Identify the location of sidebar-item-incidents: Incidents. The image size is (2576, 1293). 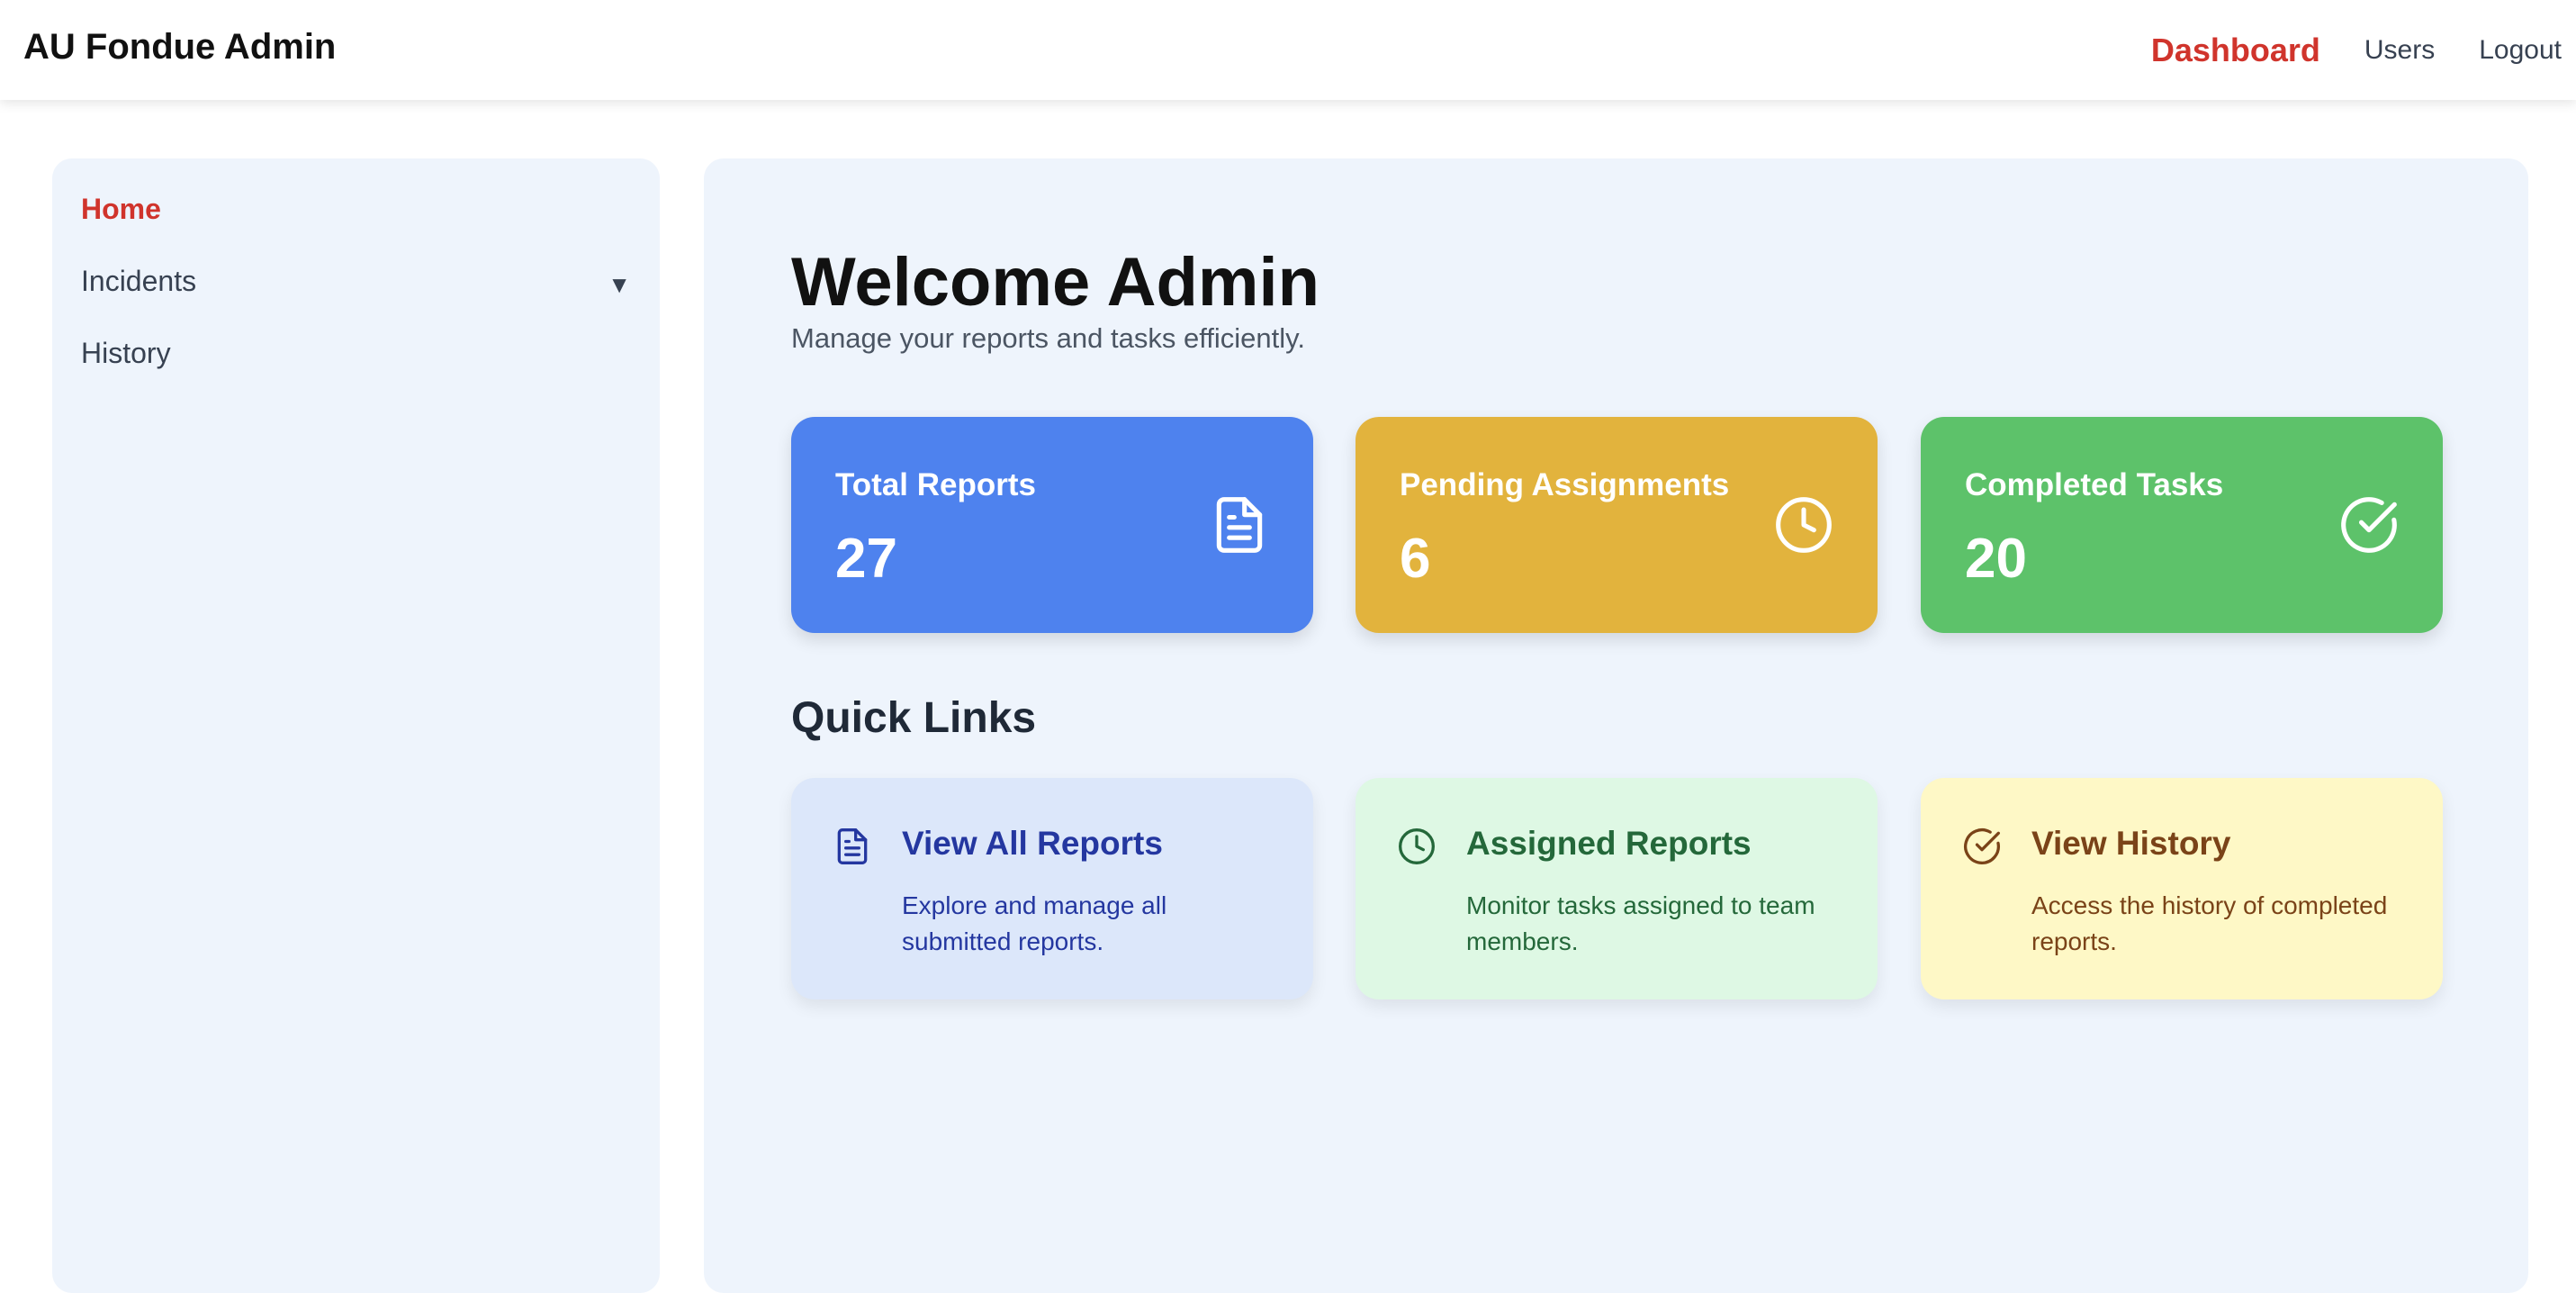
(138, 281).